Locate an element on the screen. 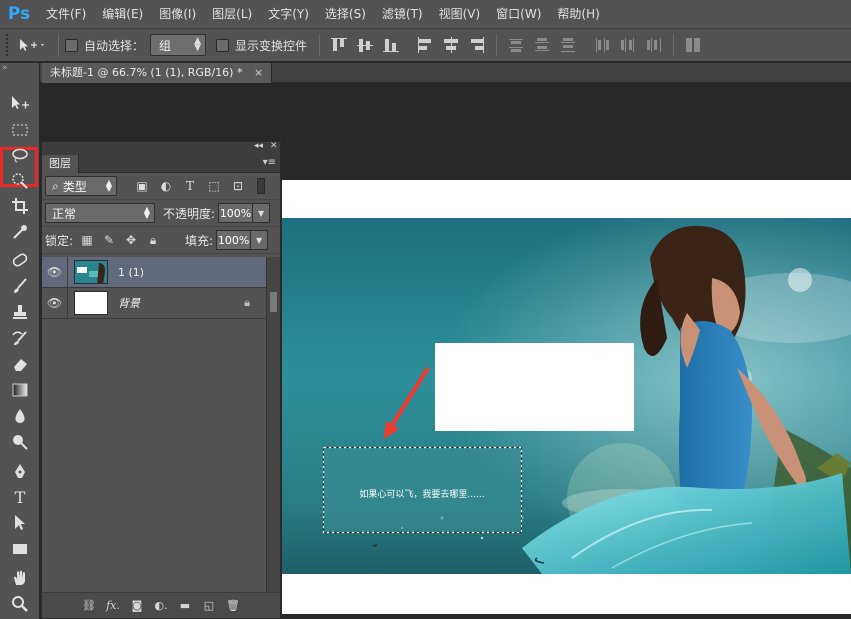 Image resolution: width=851 pixels, height=619 pixels. tools-panel: » T is located at coordinates (20, 341).